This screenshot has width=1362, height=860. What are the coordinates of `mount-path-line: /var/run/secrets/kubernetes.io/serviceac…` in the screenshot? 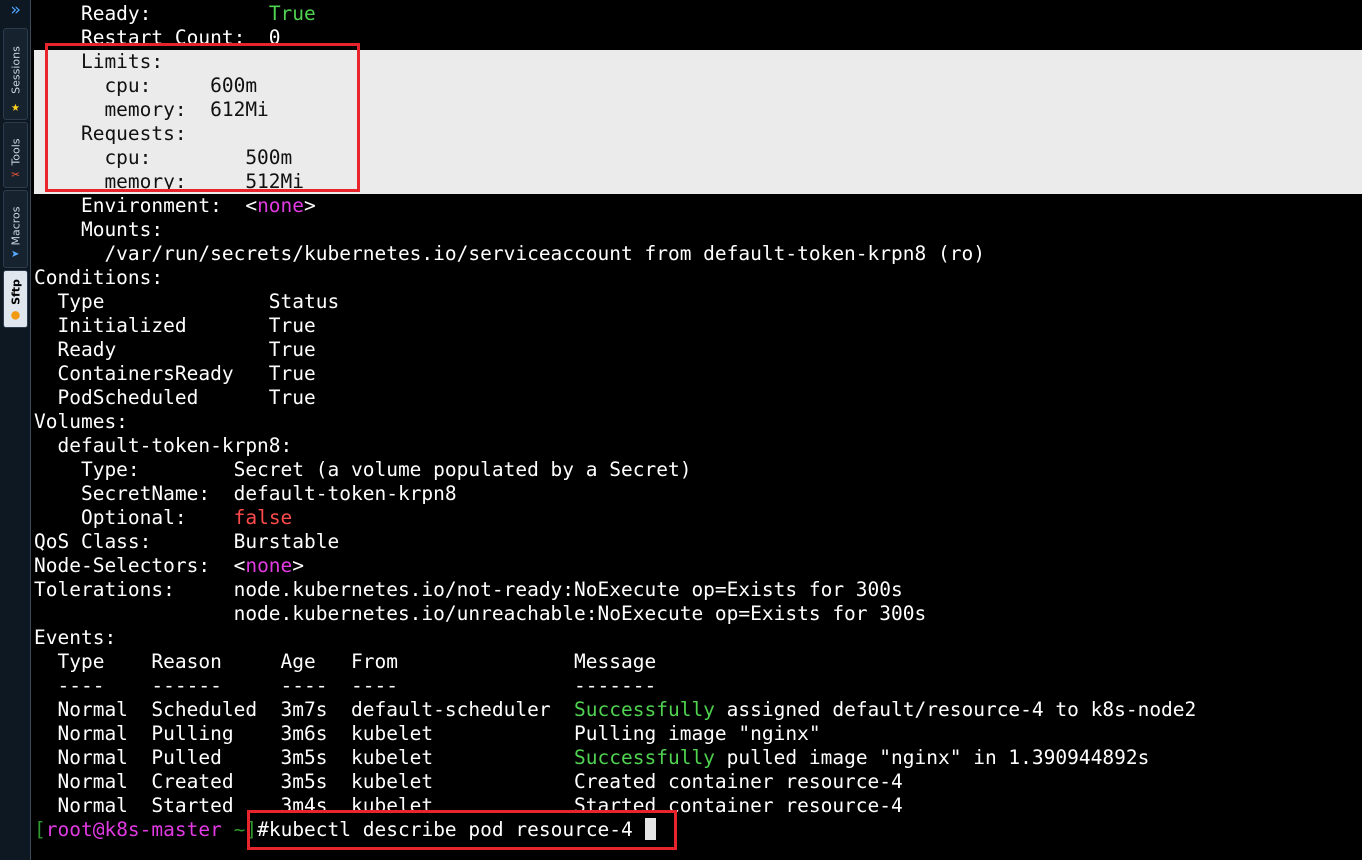 It's located at (509, 253).